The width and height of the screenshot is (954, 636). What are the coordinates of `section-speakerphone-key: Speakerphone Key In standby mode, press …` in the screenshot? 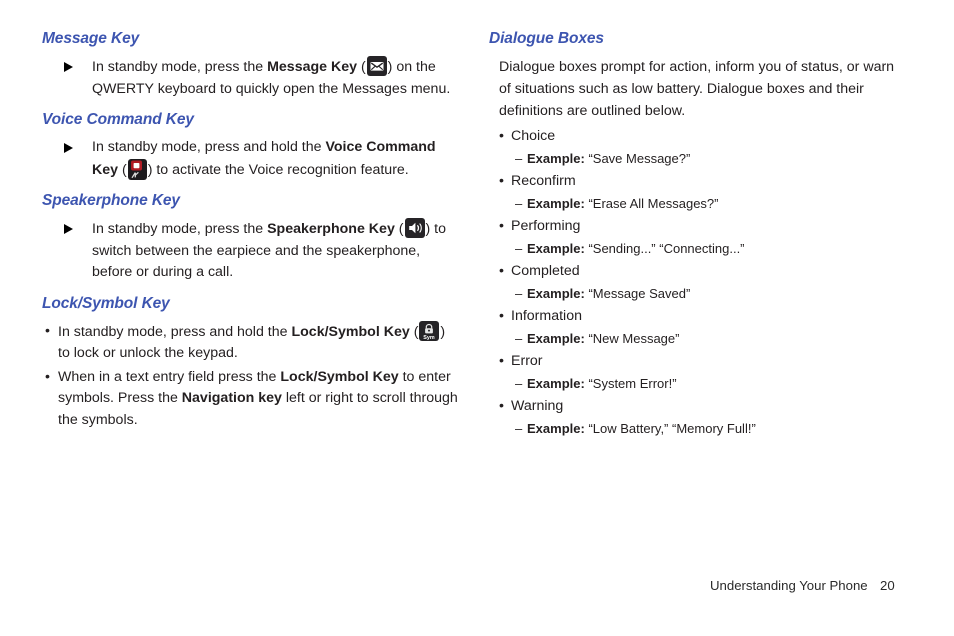 It's located at (250, 238).